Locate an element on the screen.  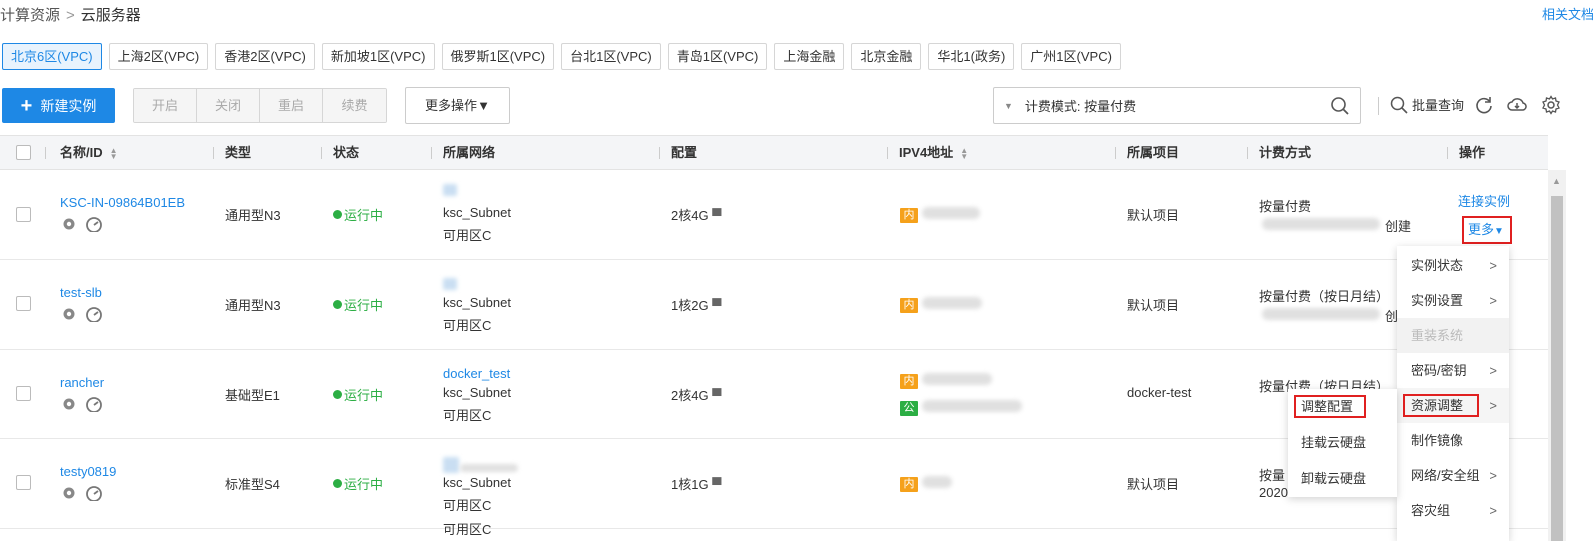
ip-address-internal: 内 is located at coordinates (909, 380).